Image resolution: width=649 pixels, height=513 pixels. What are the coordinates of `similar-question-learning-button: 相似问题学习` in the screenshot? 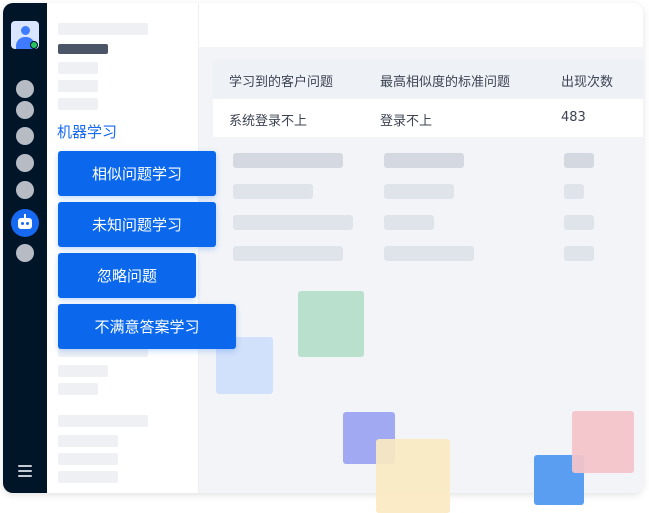 It's located at (137, 173).